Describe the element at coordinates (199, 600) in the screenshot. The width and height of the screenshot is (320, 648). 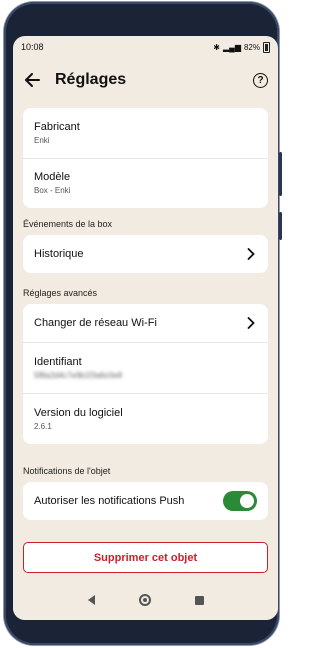
I see `nav-recents-icon` at that location.